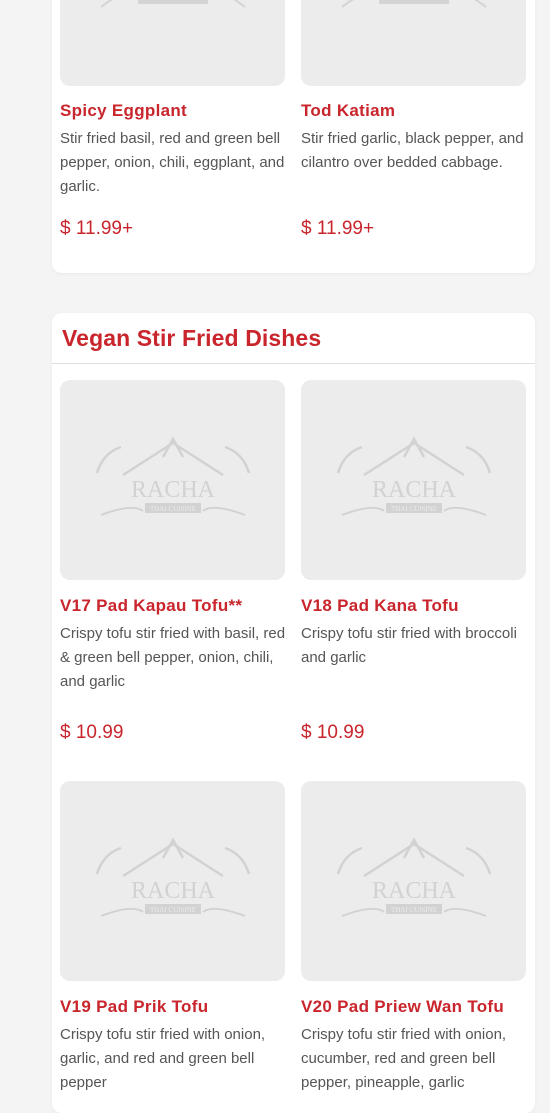 The width and height of the screenshot is (550, 1113). Describe the element at coordinates (348, 110) in the screenshot. I see `item-name: Tod Katiam` at that location.